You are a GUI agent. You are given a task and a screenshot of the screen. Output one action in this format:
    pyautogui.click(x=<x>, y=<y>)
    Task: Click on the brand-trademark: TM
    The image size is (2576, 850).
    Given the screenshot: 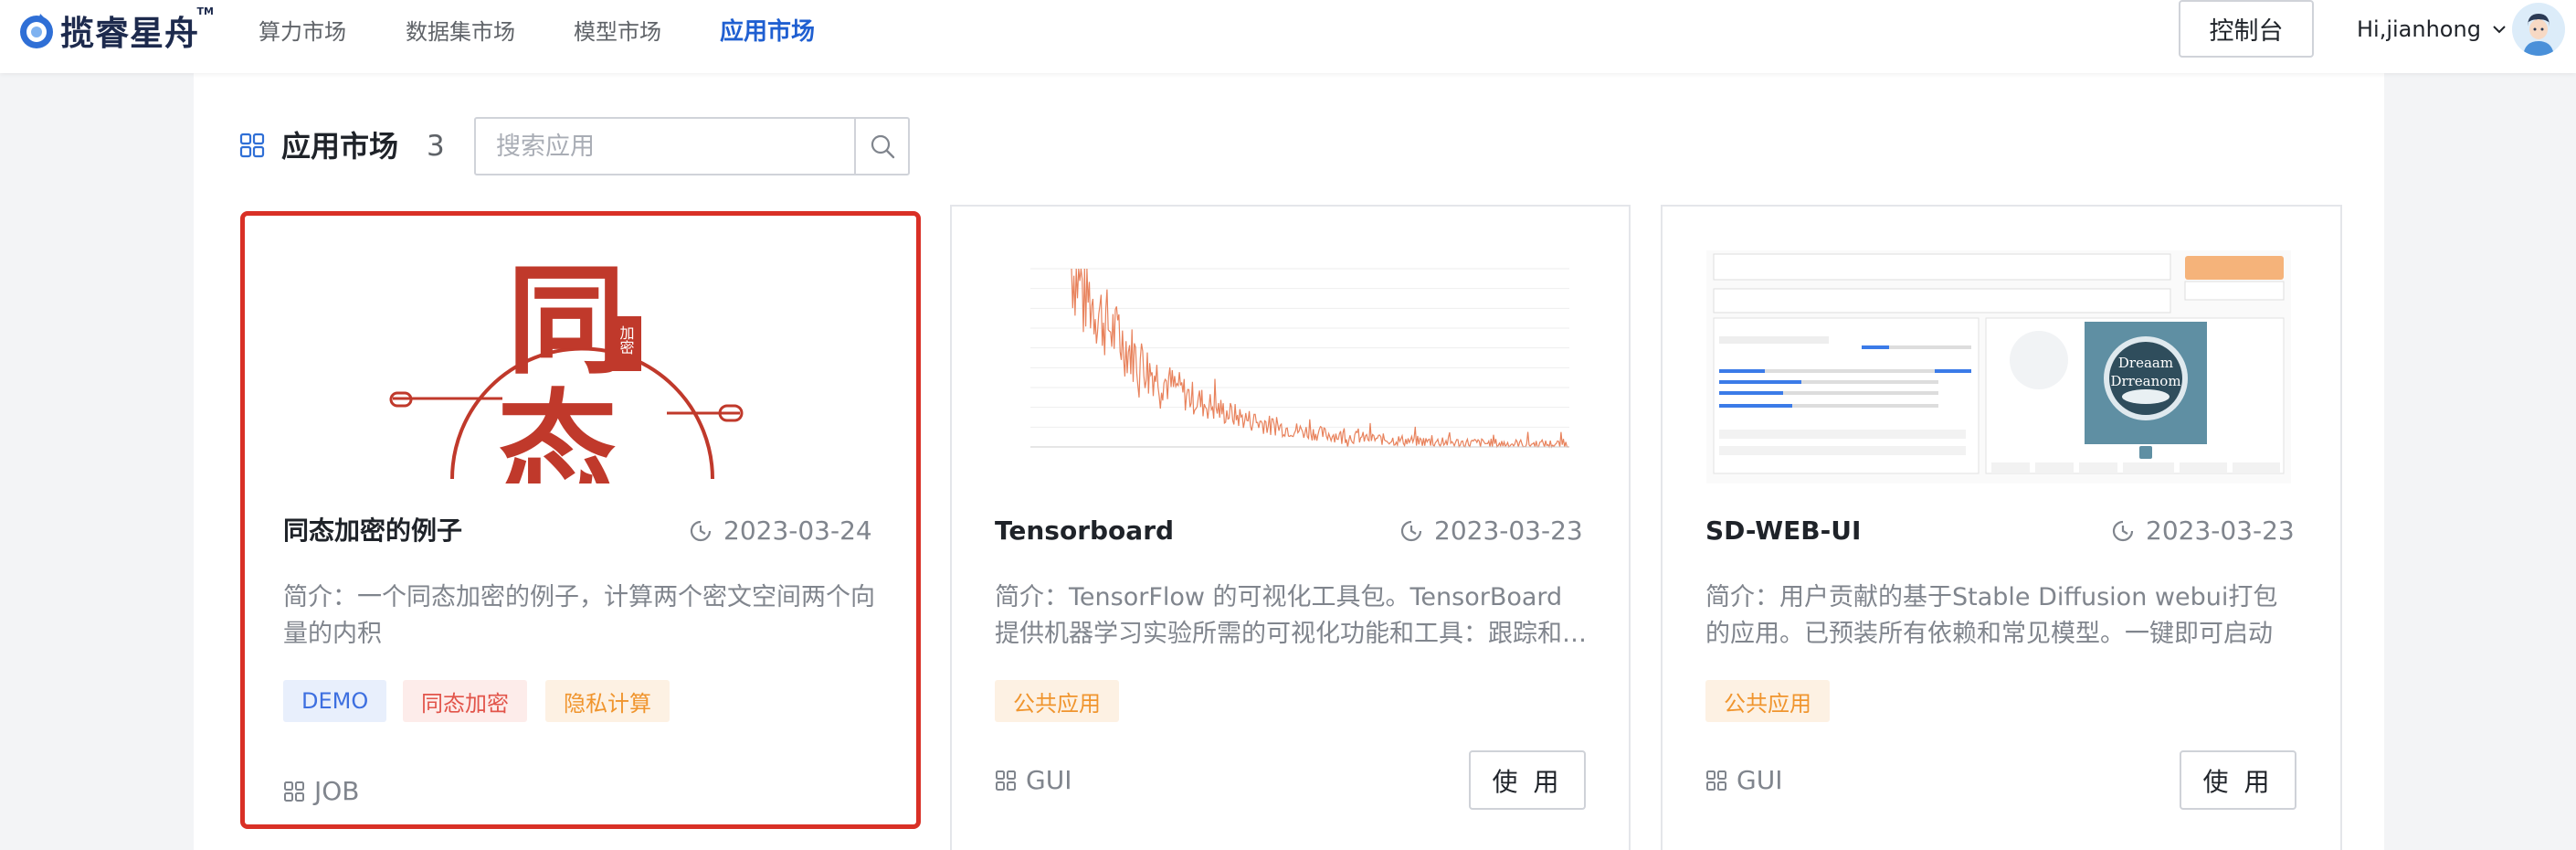 What is the action you would take?
    pyautogui.click(x=205, y=11)
    